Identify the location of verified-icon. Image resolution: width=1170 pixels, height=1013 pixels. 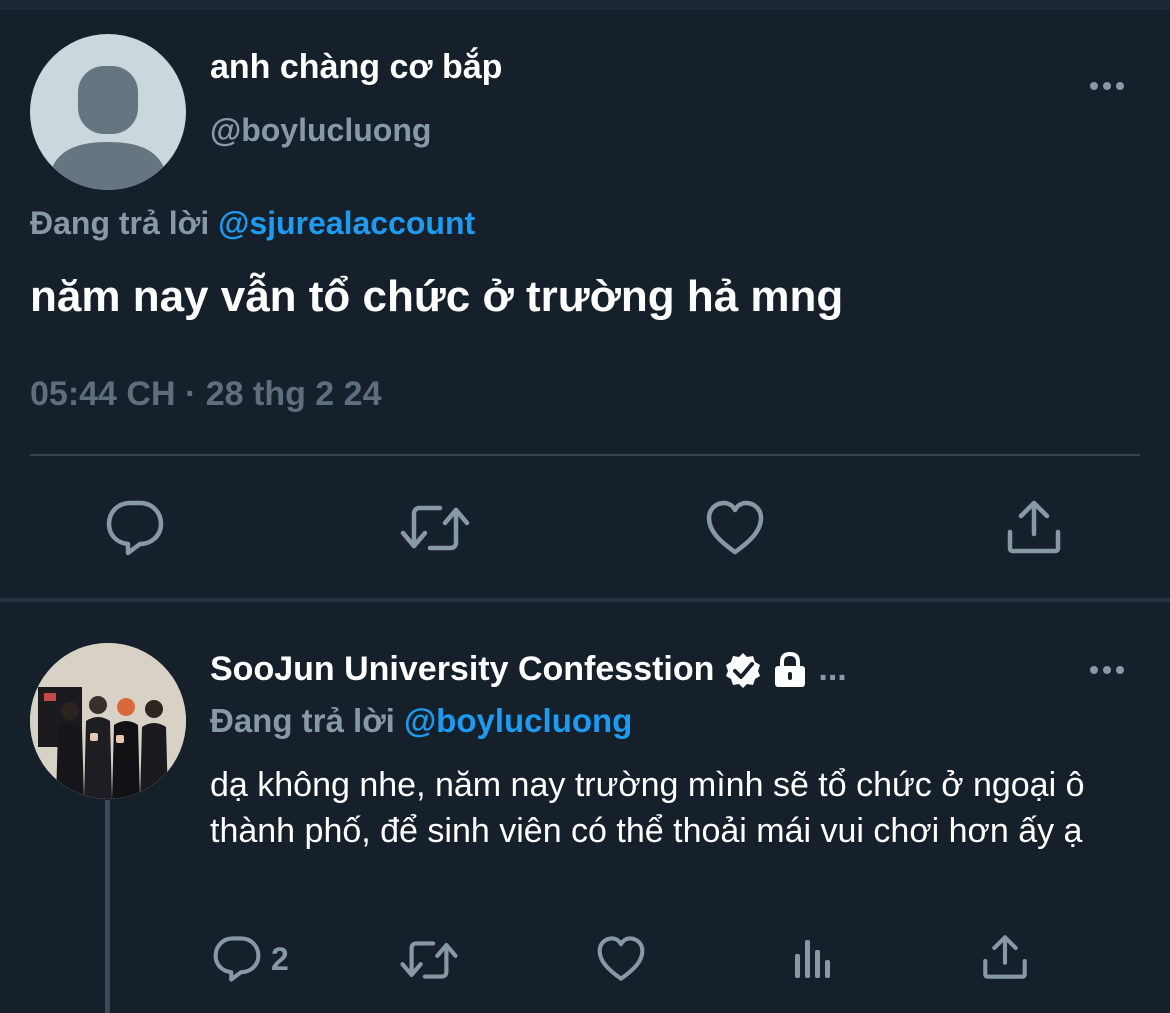
(743, 670).